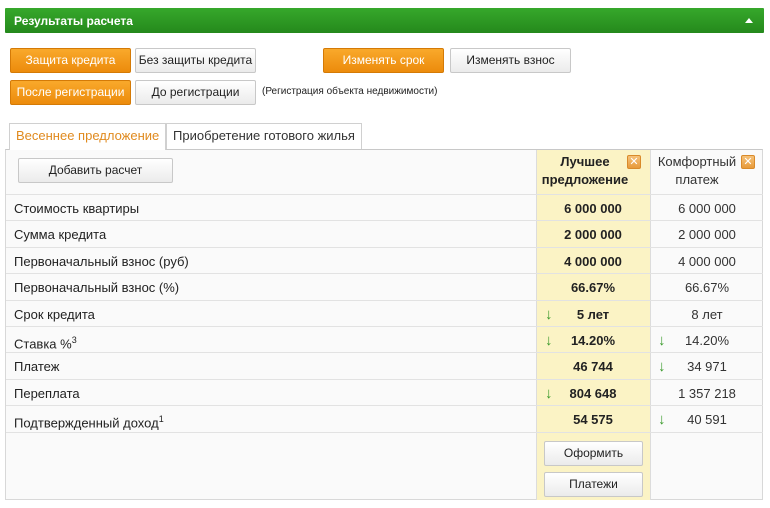  Describe the element at coordinates (593, 453) in the screenshot. I see `apply-button: Оформить` at that location.